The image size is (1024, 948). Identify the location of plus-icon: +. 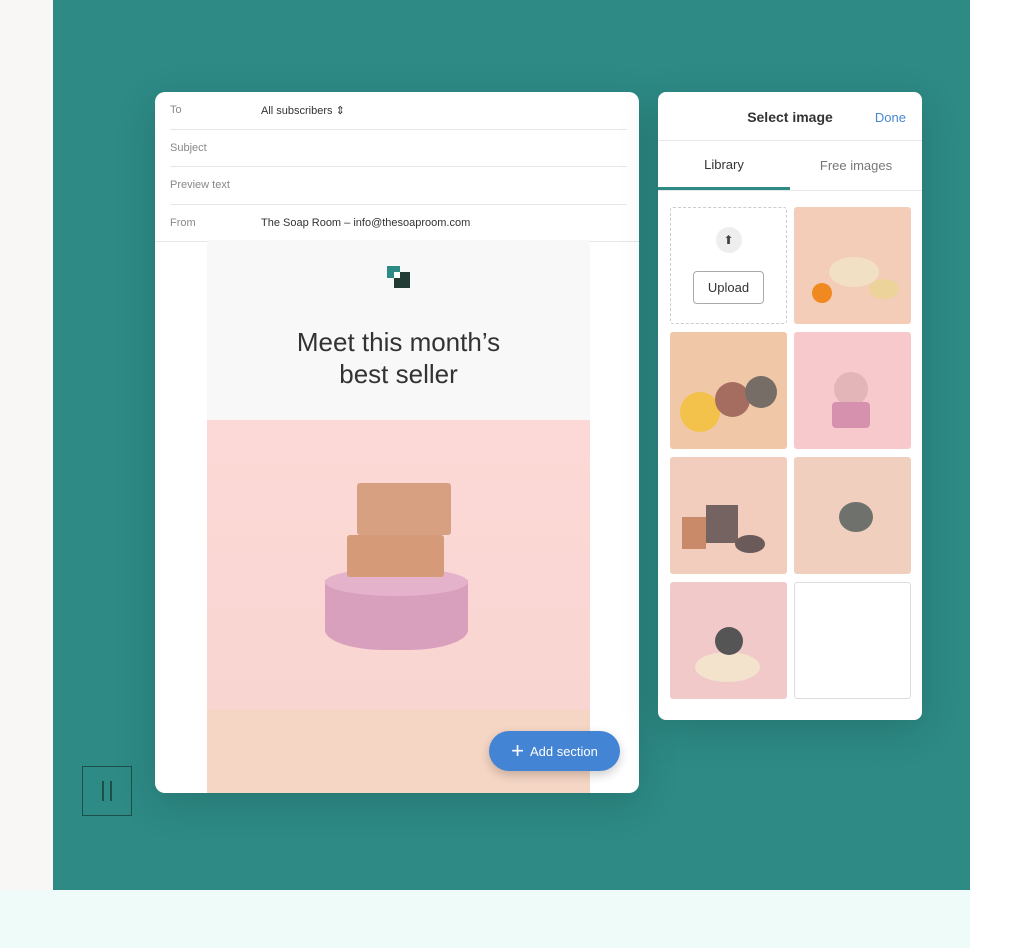
(517, 750).